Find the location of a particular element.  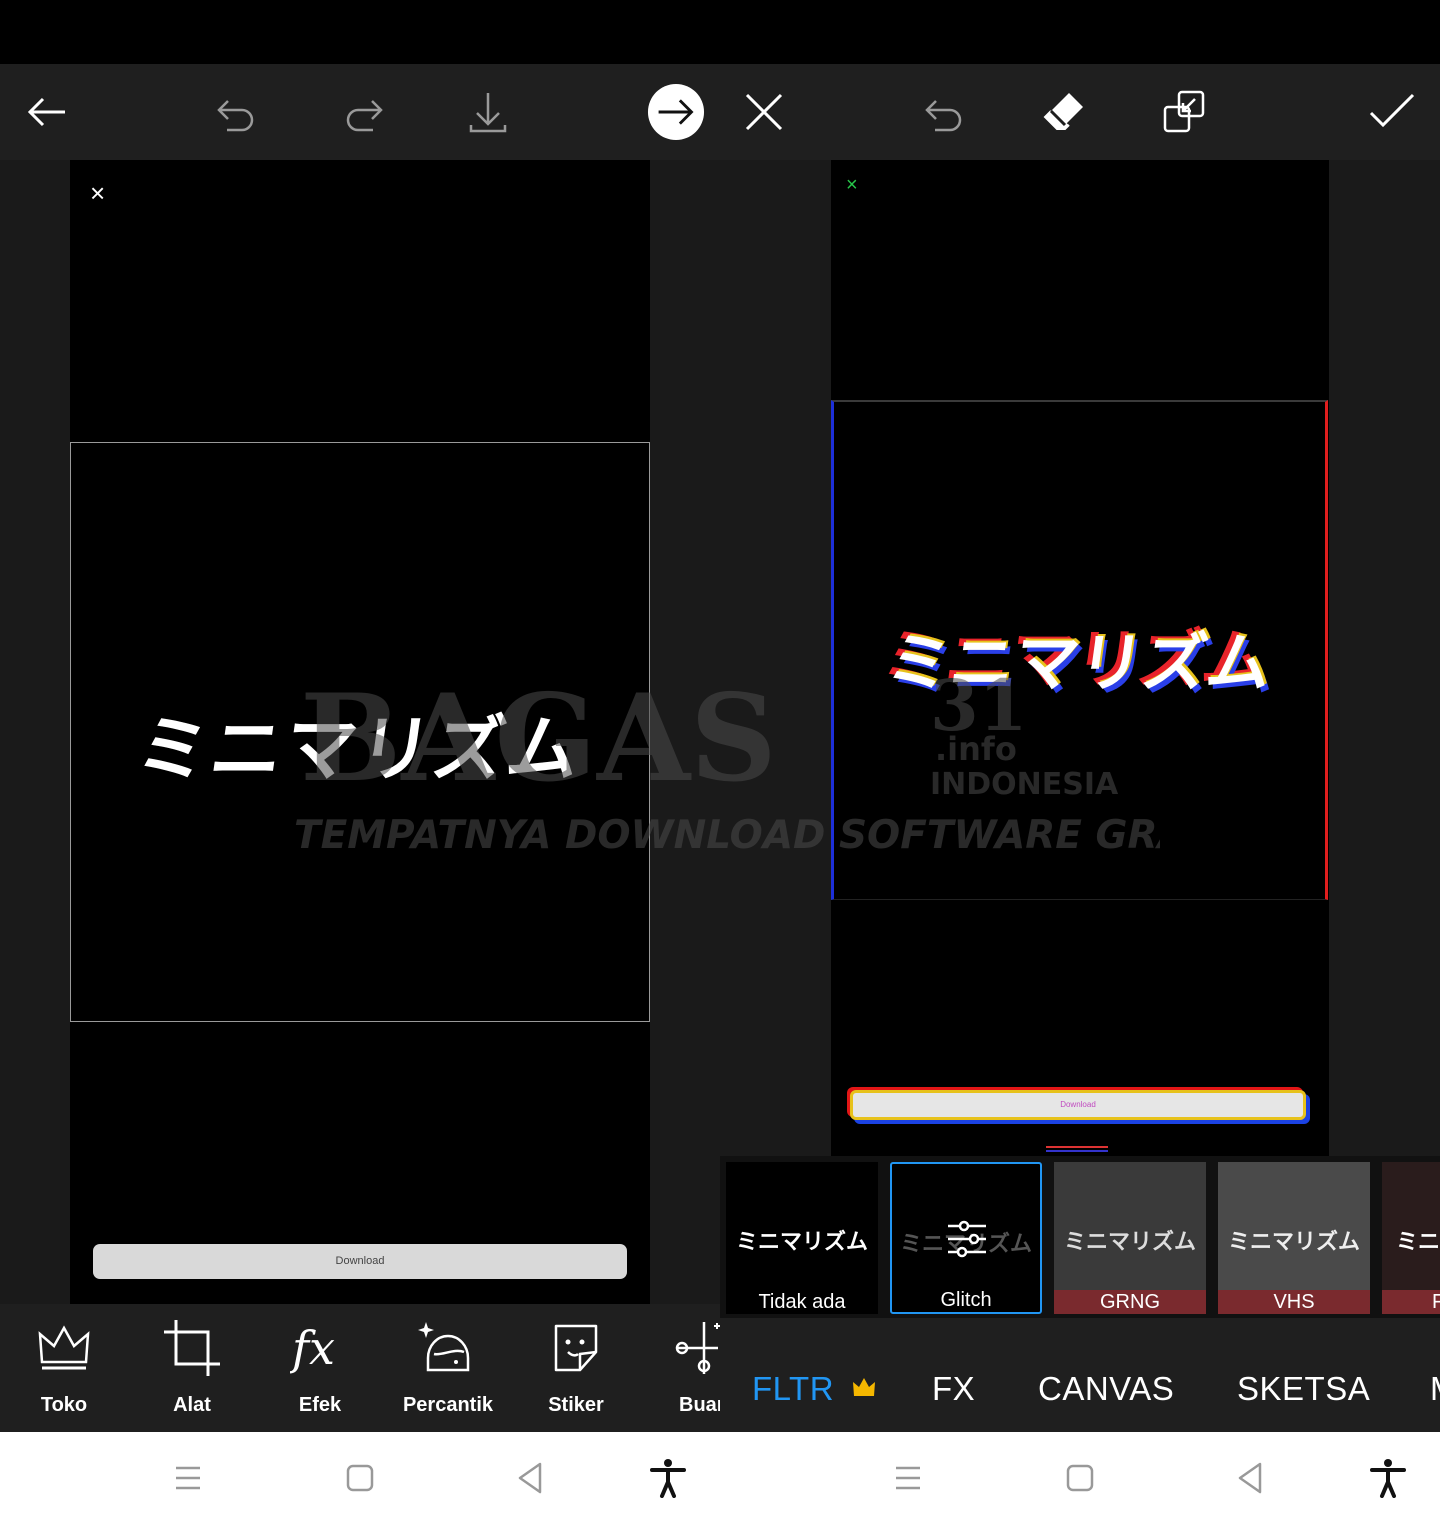

sticker-icon is located at coordinates (576, 1348).